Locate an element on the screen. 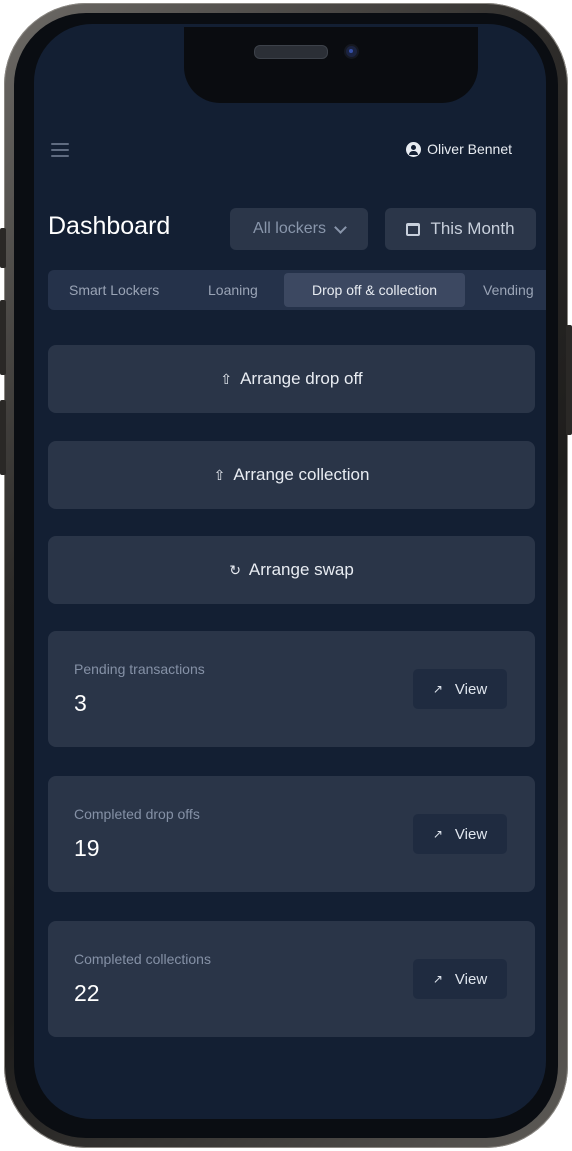  locker-select-value: All lockers is located at coordinates (289, 228).